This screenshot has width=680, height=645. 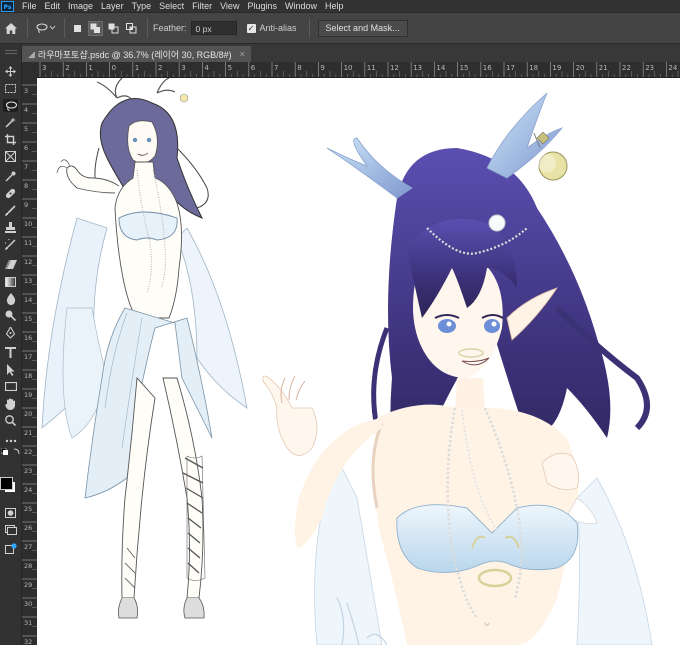 What do you see at coordinates (26, 148) in the screenshot?
I see `ruler-label: 6` at bounding box center [26, 148].